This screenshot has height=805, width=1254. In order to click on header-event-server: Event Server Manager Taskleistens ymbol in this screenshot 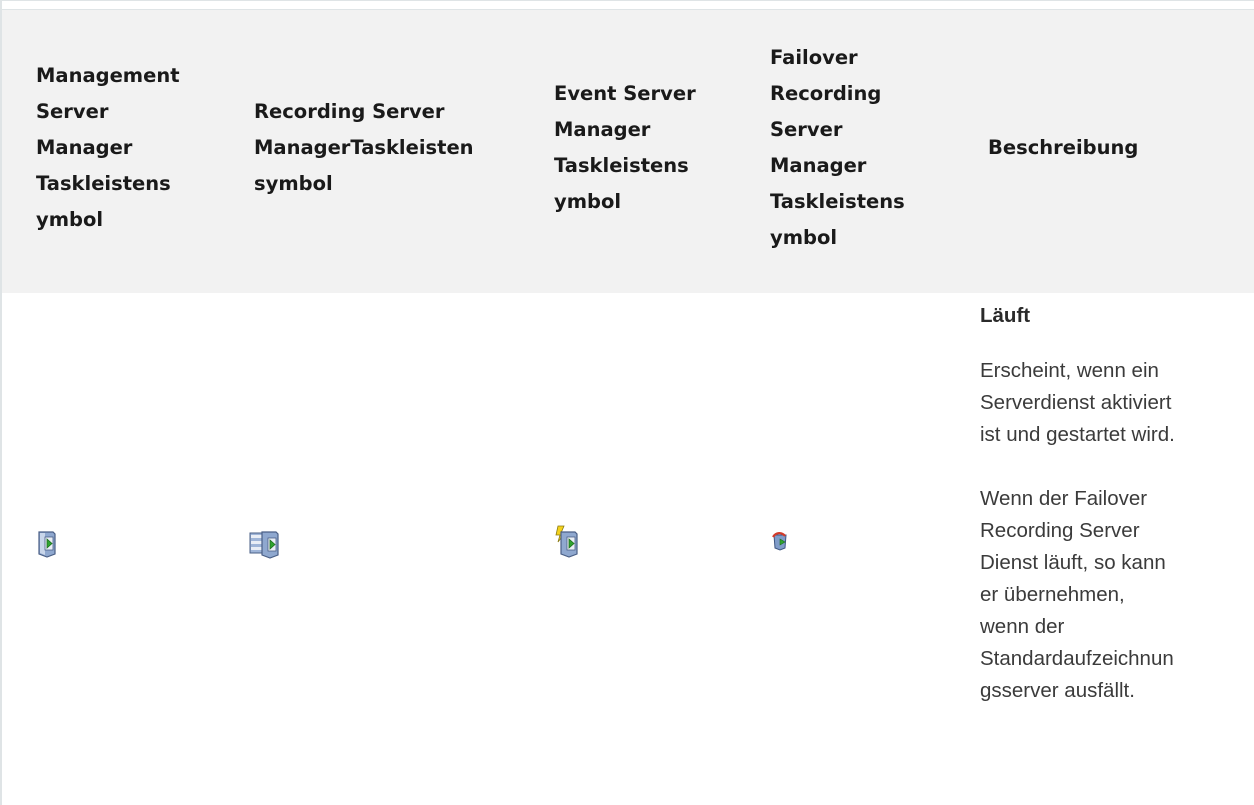, I will do `click(625, 147)`.